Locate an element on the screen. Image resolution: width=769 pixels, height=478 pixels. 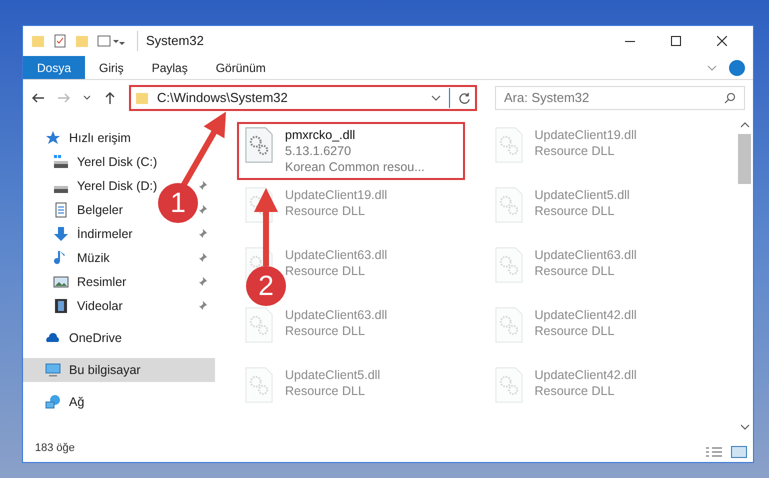
minimize-icon is located at coordinates (630, 41).